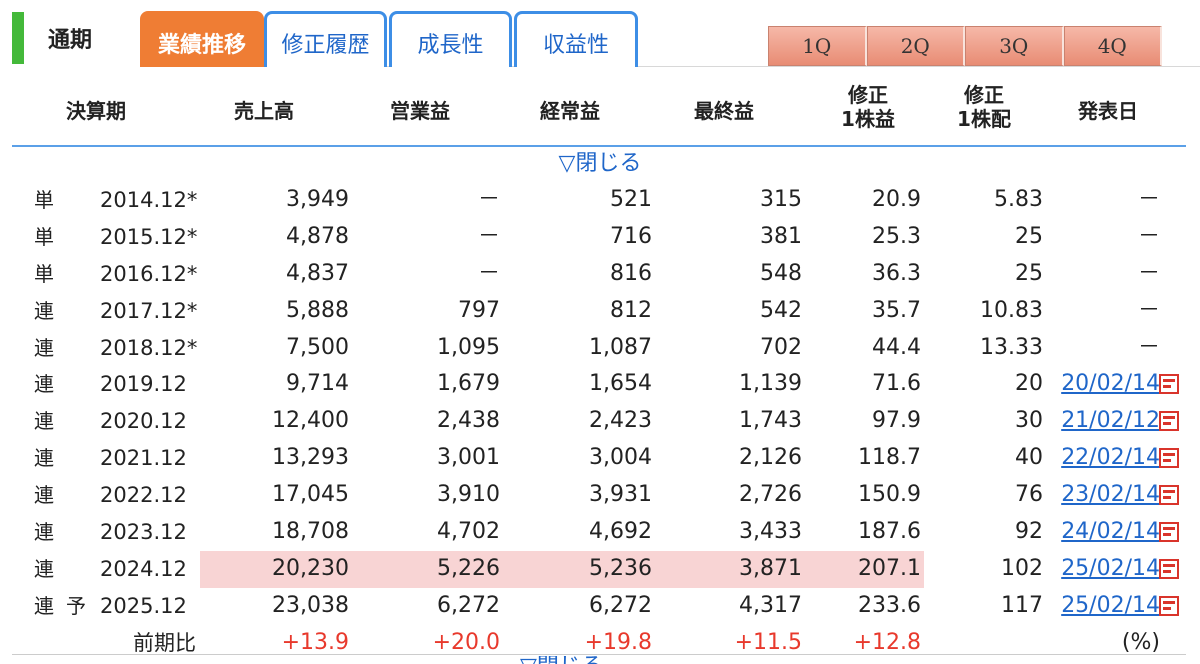 The image size is (1200, 664). I want to click on quarter-button-4q: 4Q, so click(1112, 46).